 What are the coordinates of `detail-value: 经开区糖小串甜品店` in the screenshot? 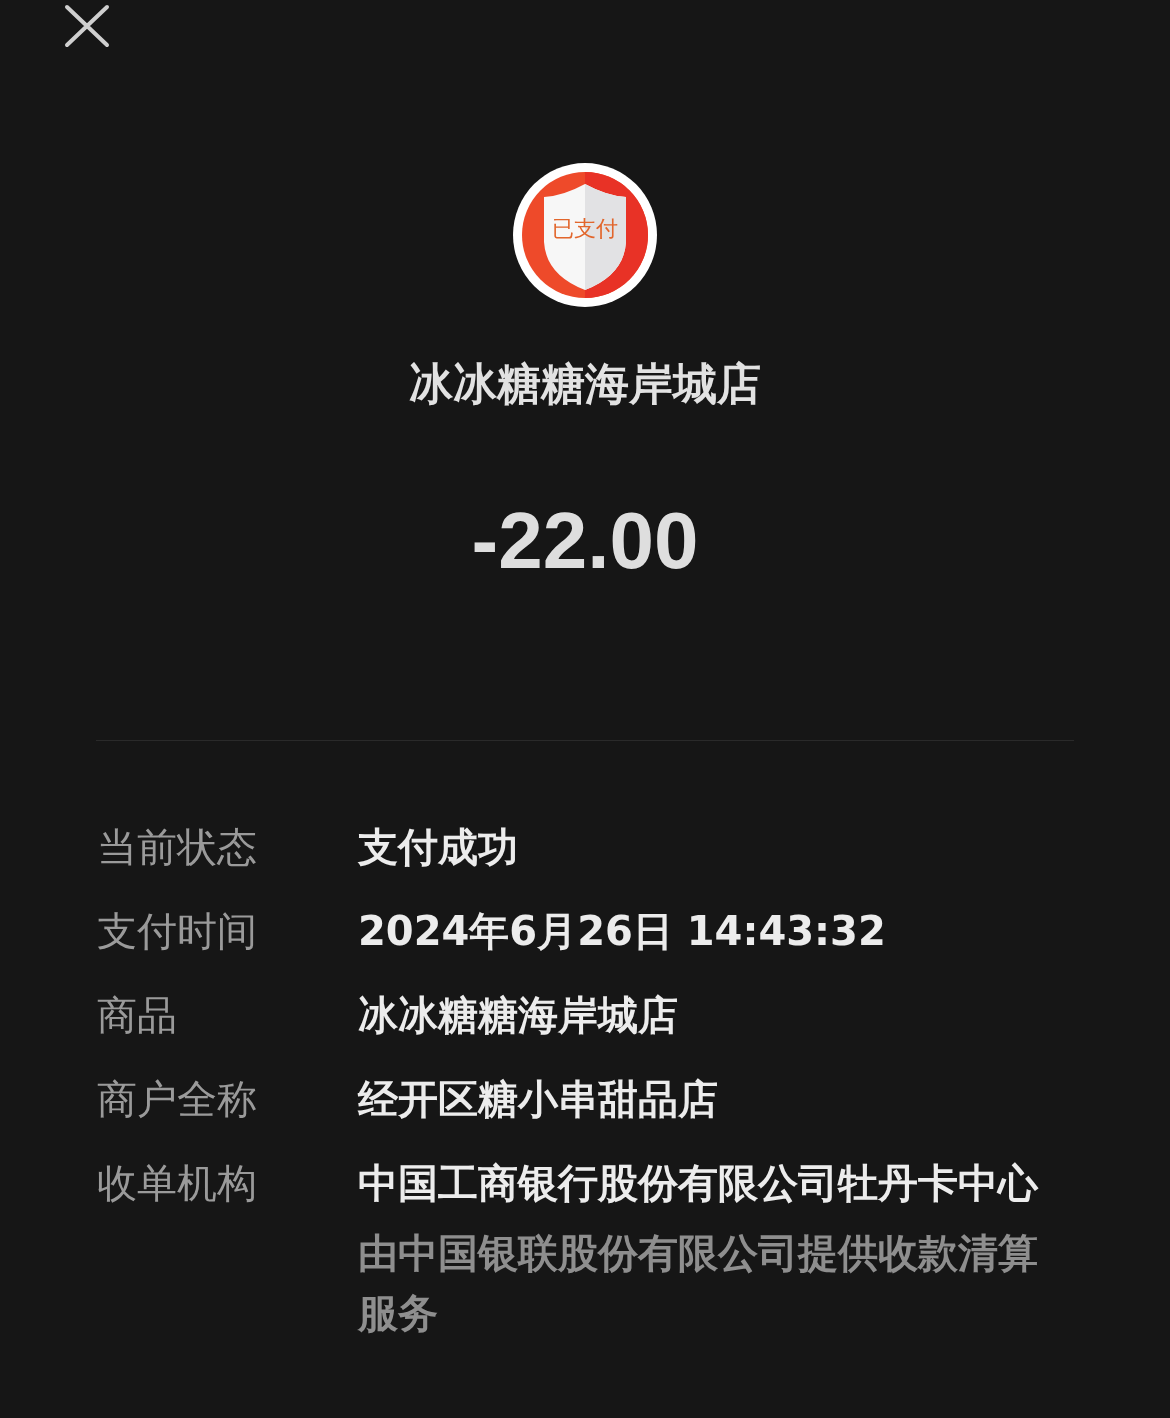 It's located at (538, 1099).